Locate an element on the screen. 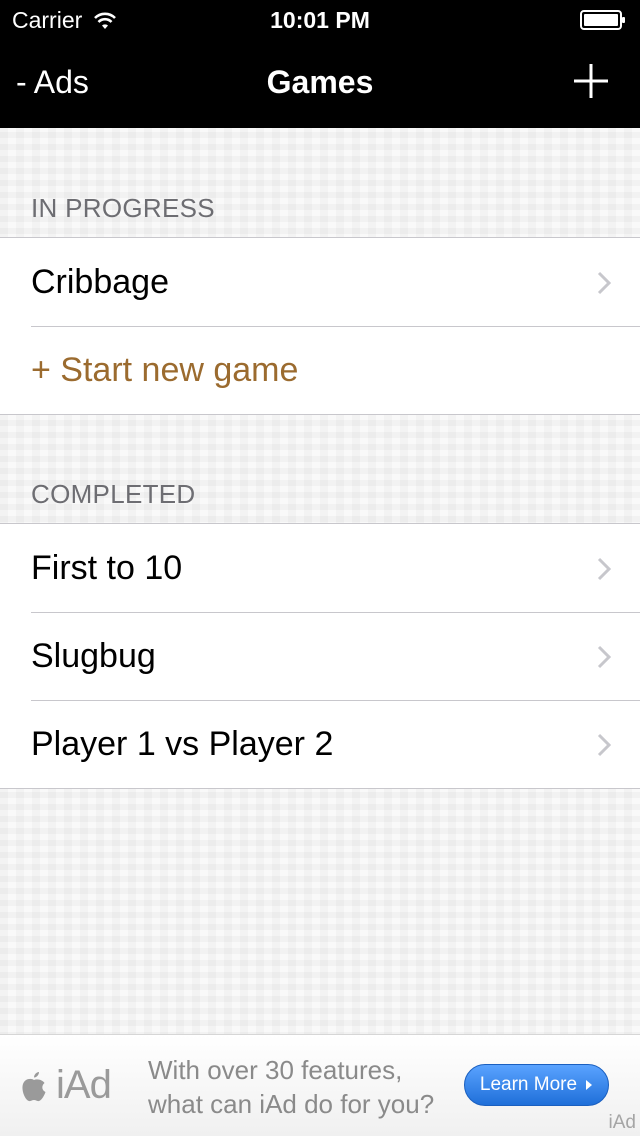  start-new-game-button: + Start new game is located at coordinates (320, 370).